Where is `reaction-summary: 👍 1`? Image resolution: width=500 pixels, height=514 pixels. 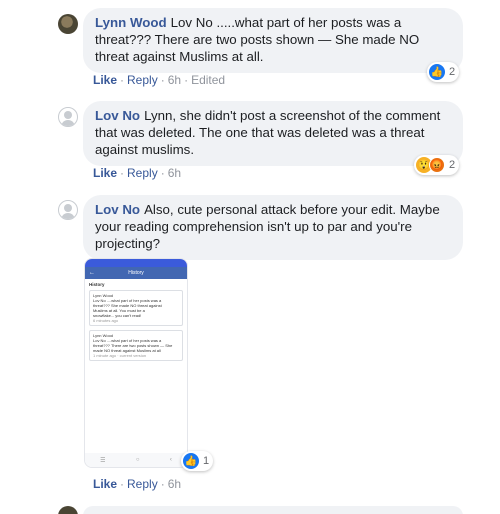 reaction-summary: 👍 1 is located at coordinates (197, 461).